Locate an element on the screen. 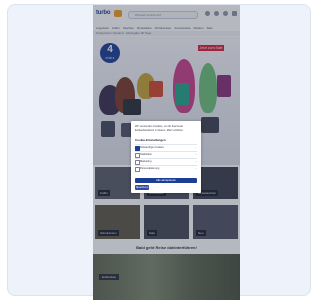  cookie-option: Notwendige Cookies ⌄ is located at coordinates (166, 148).